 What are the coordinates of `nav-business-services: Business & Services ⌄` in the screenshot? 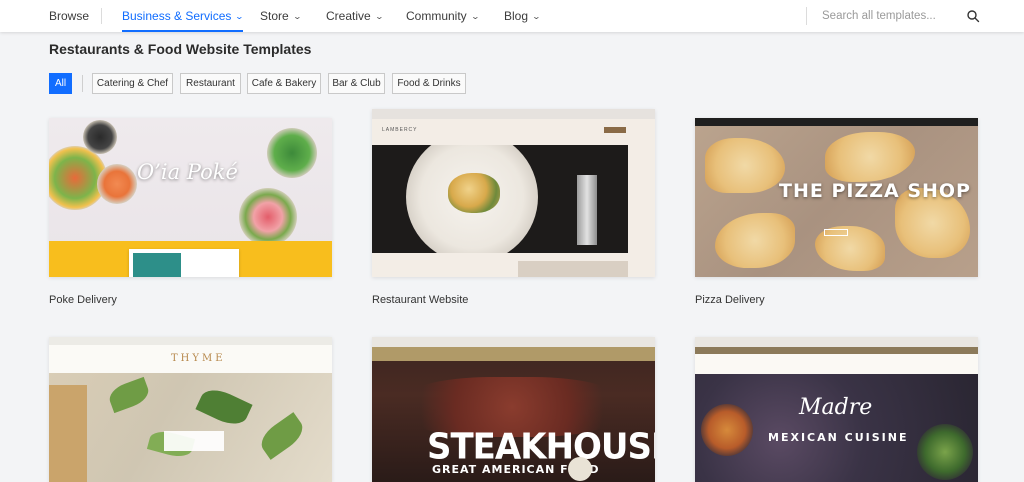 It's located at (183, 16).